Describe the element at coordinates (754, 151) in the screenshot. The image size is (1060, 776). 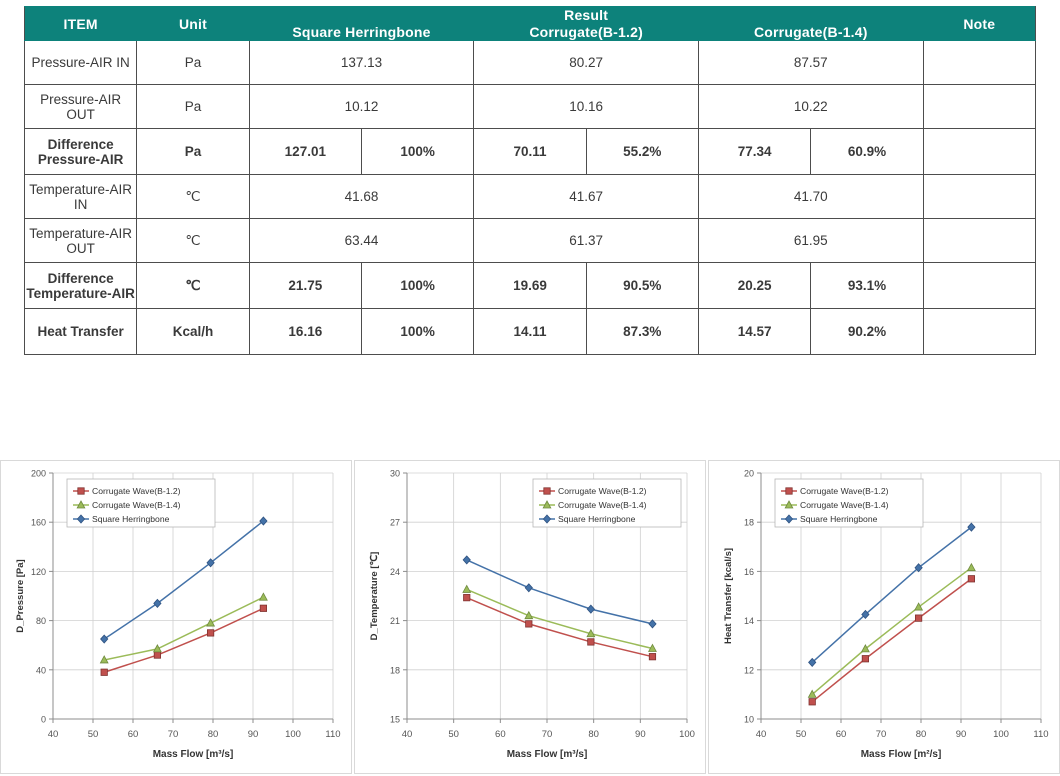
I see `cell-value: 77.34` at that location.